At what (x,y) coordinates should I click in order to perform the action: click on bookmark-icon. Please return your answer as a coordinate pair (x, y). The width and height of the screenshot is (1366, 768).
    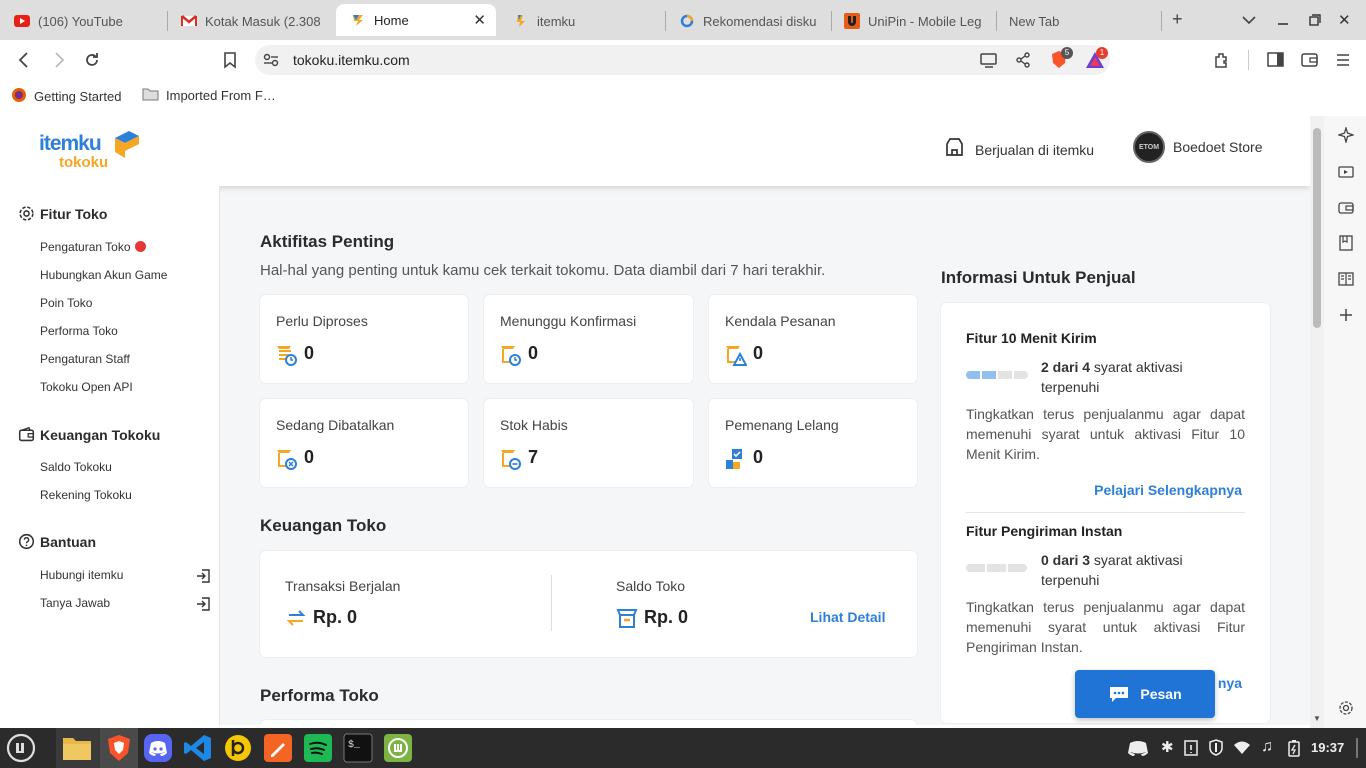
    Looking at the image, I should click on (230, 62).